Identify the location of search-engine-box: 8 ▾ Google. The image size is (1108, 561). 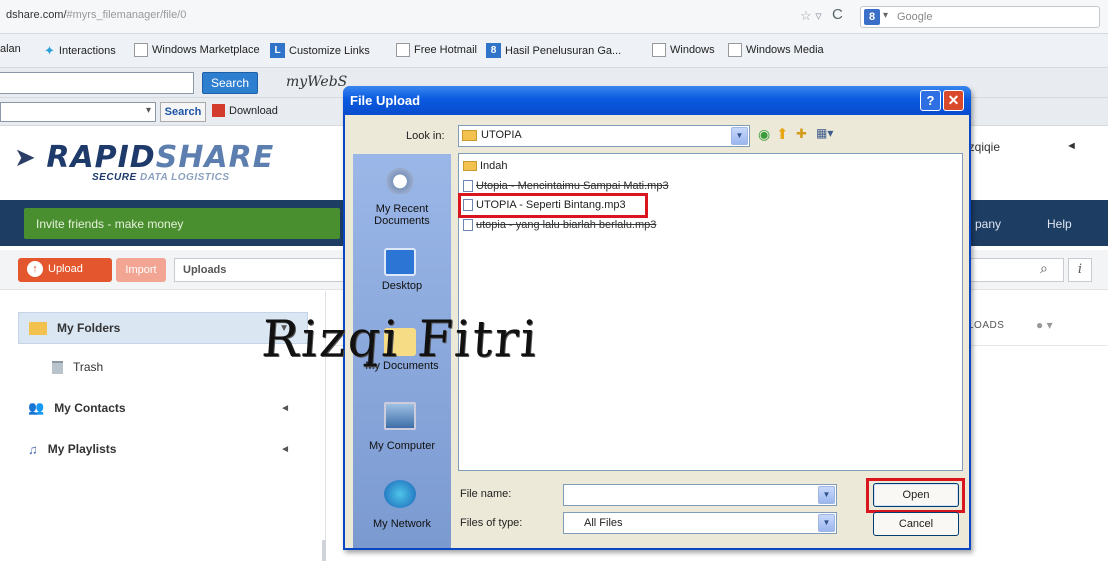
(980, 17).